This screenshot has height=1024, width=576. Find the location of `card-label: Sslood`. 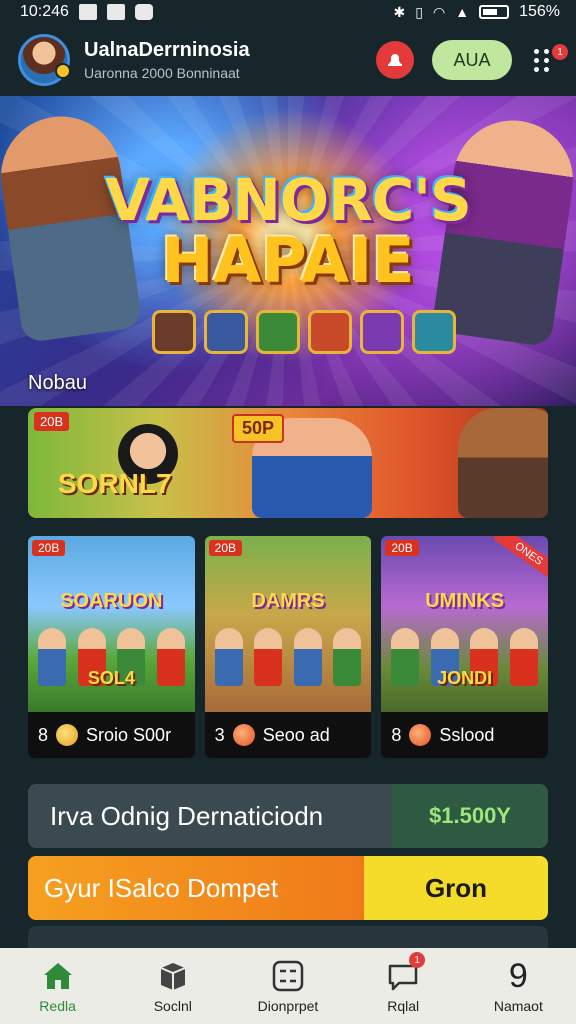

card-label: Sslood is located at coordinates (467, 734).